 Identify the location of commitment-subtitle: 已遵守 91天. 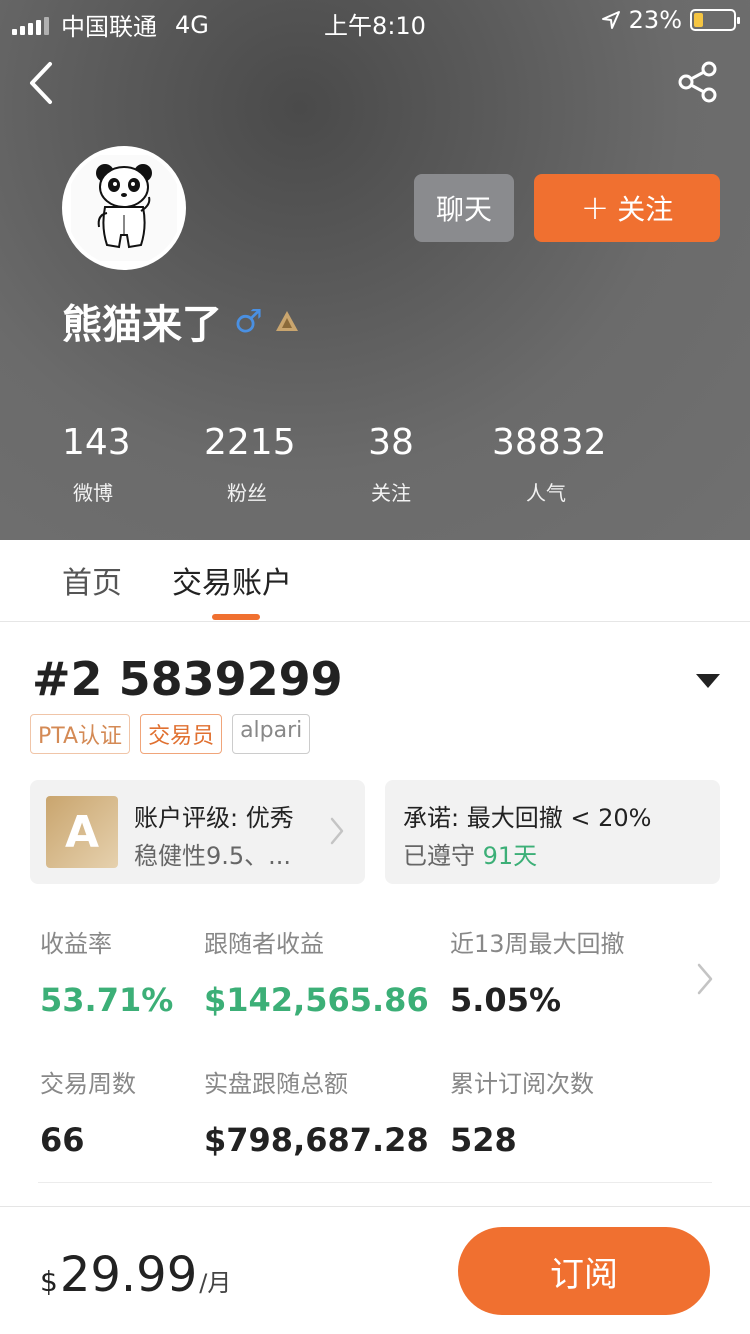
(470, 853).